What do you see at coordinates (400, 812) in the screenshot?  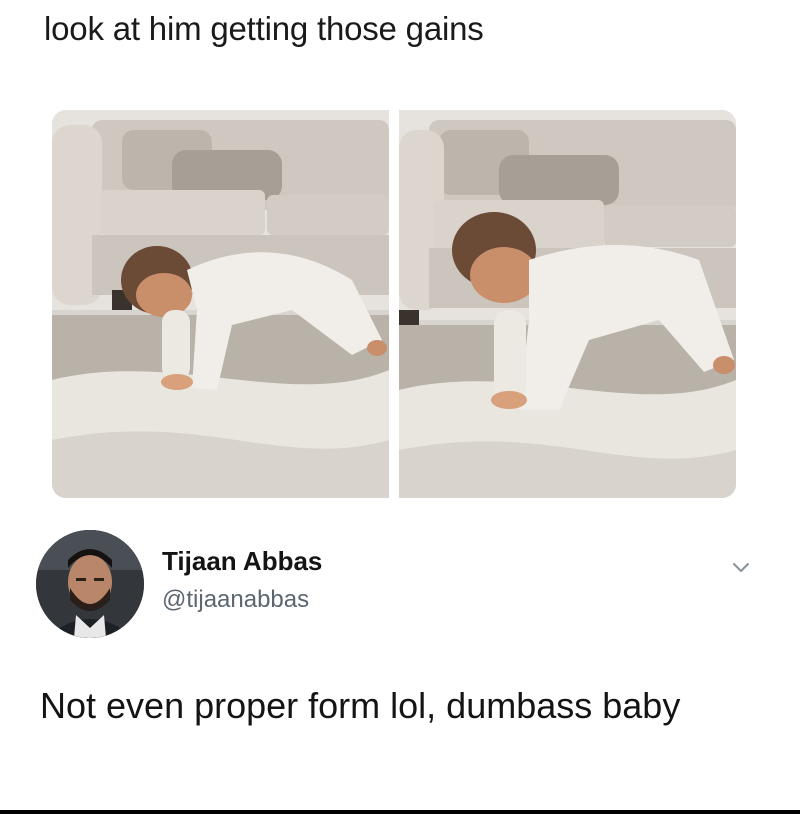 I see `bottom-divider` at bounding box center [400, 812].